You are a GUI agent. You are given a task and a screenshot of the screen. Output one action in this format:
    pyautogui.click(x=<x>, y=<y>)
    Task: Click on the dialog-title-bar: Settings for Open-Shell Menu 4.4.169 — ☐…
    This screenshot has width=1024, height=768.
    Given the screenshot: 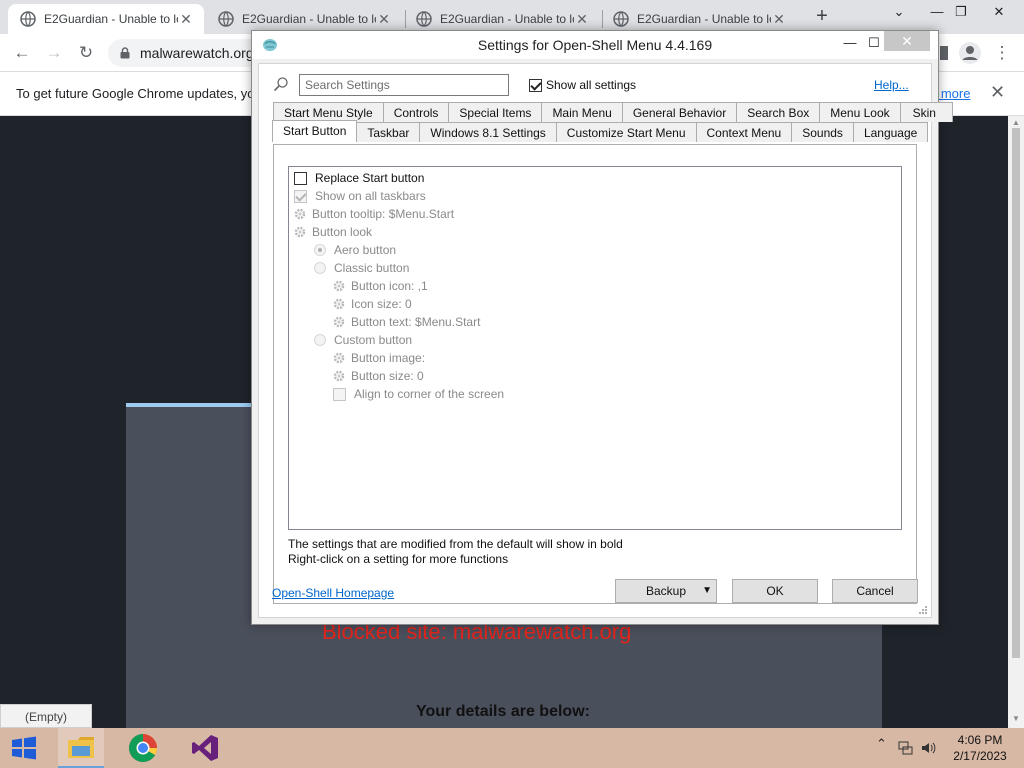 What is the action you would take?
    pyautogui.click(x=595, y=45)
    